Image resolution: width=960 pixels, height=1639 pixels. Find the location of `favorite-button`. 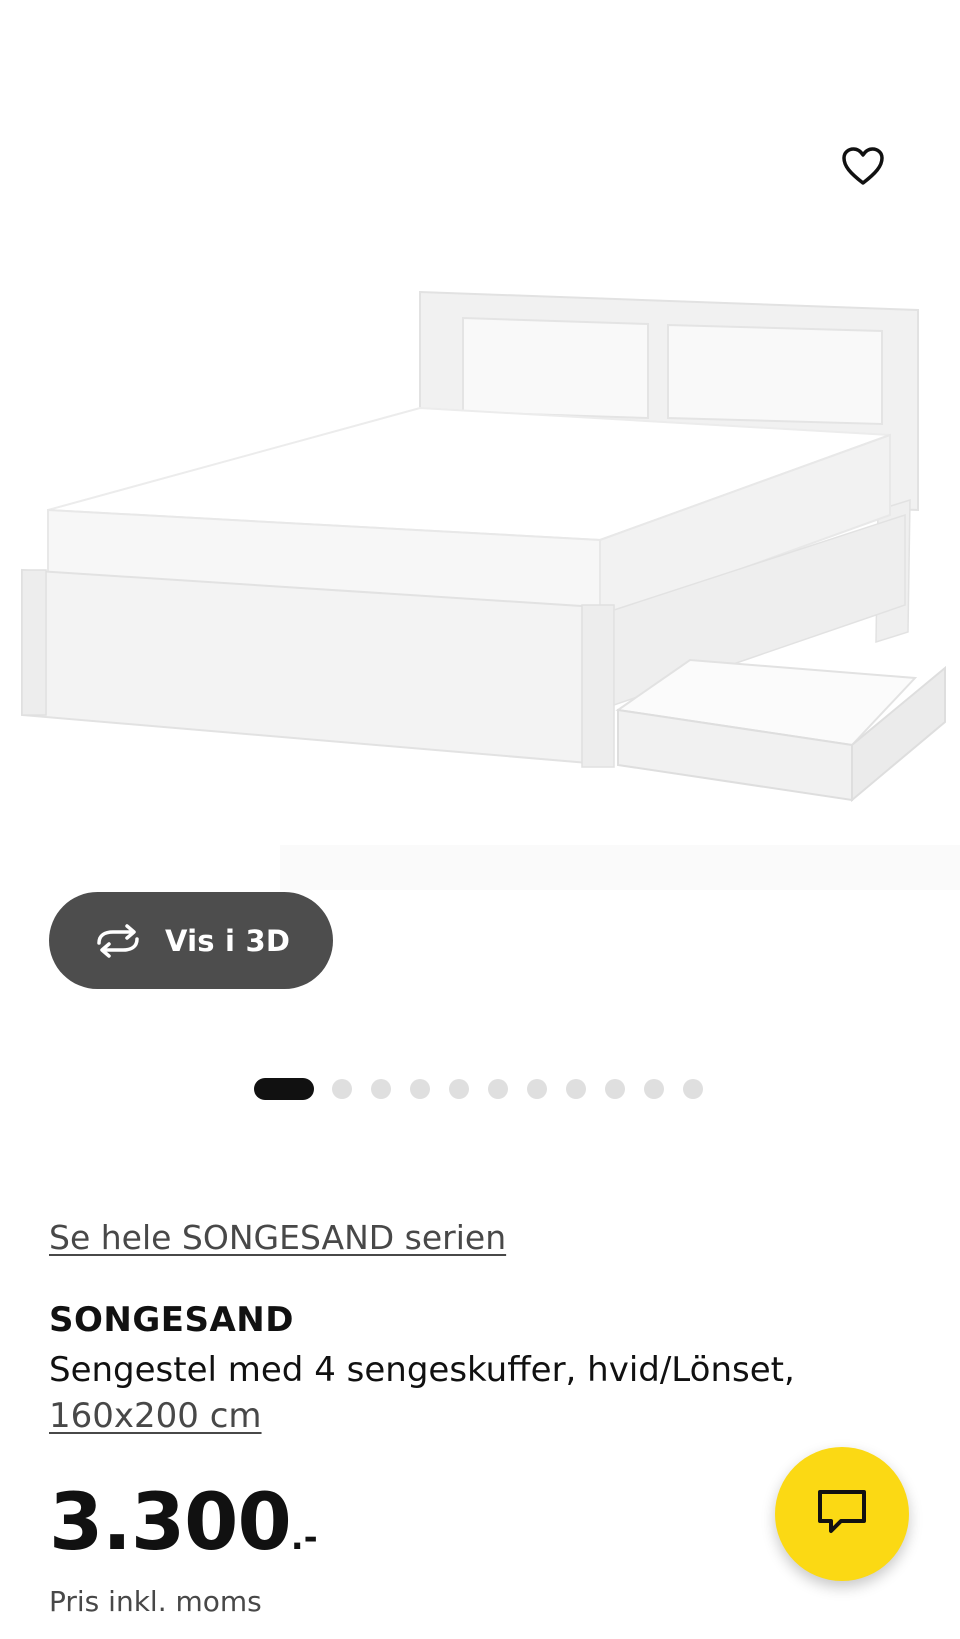

favorite-button is located at coordinates (863, 168).